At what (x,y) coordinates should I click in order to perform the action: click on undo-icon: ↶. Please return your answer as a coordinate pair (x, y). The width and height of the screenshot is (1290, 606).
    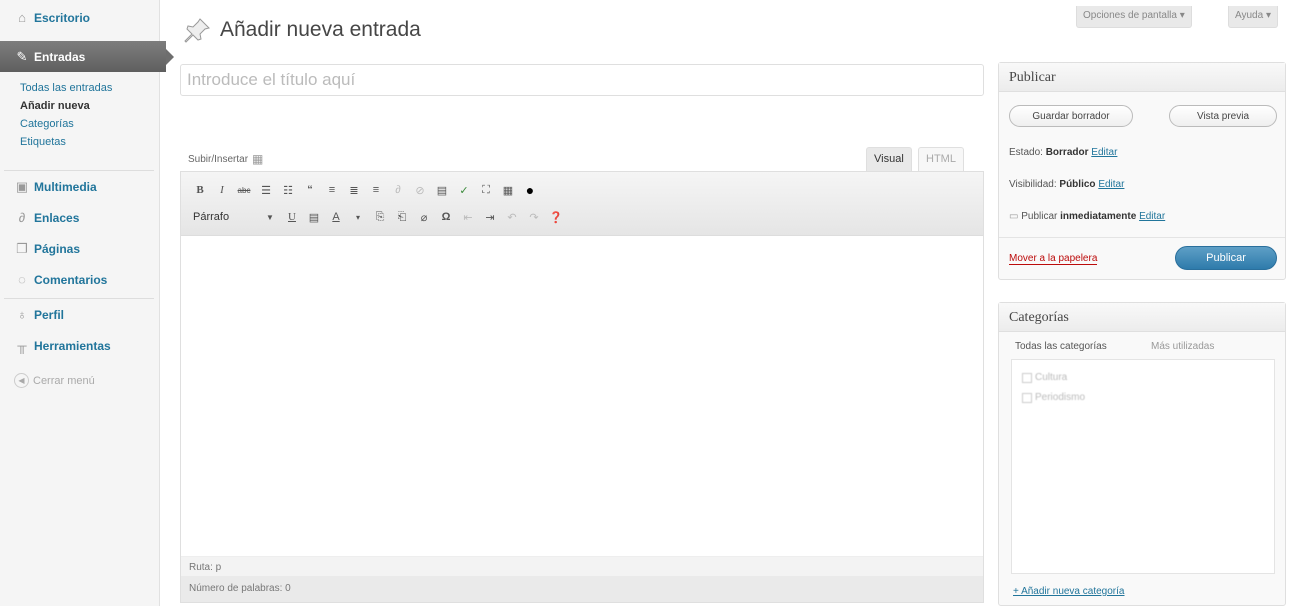
    Looking at the image, I should click on (512, 217).